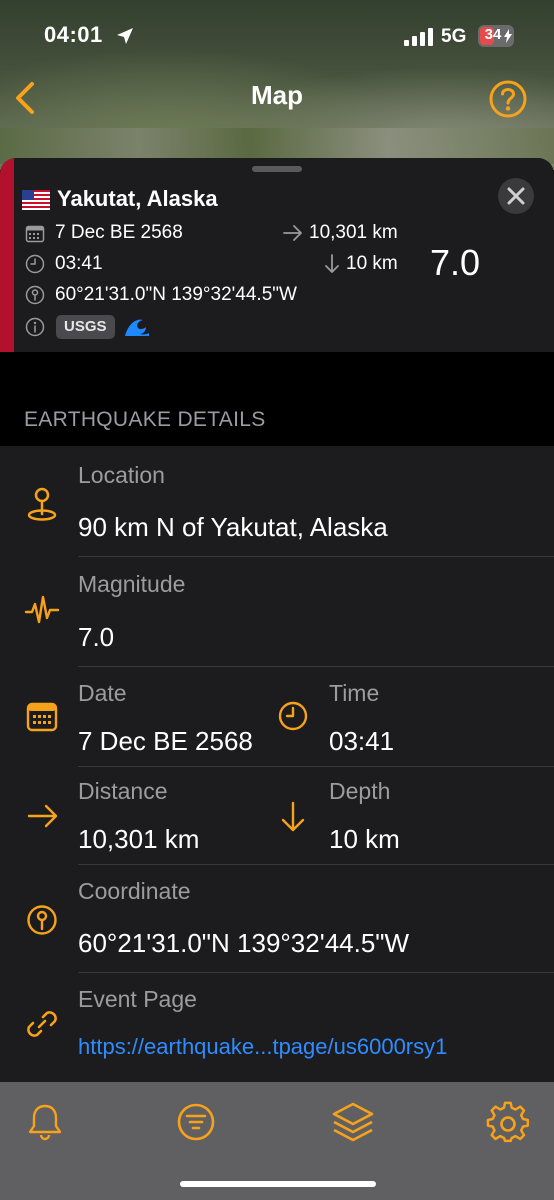 The width and height of the screenshot is (554, 1200). What do you see at coordinates (196, 1122) in the screenshot?
I see `filter-icon` at bounding box center [196, 1122].